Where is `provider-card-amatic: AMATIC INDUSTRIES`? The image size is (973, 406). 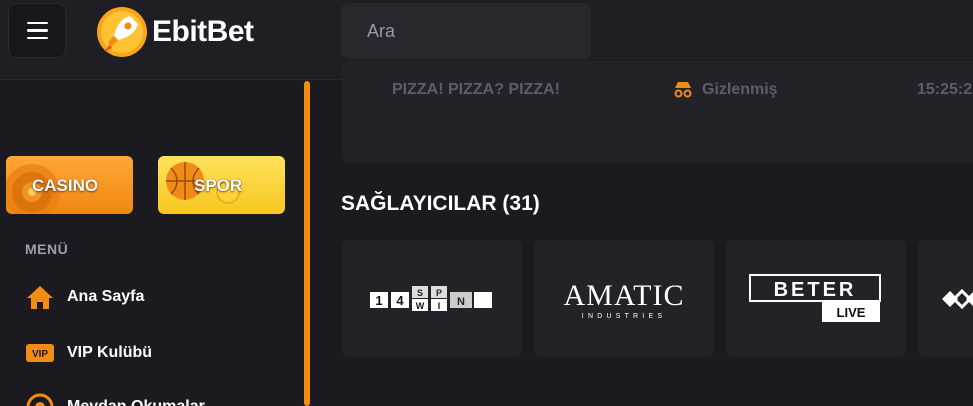
provider-card-amatic: AMATIC INDUSTRIES is located at coordinates (624, 298).